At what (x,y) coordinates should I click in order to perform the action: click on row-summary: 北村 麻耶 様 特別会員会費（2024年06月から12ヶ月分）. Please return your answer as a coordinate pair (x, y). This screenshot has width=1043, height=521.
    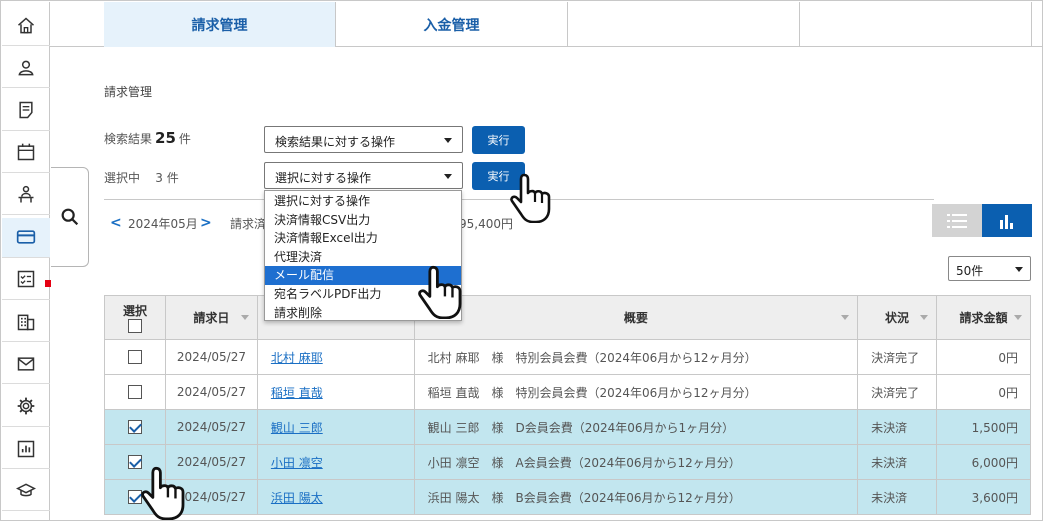
    Looking at the image, I should click on (636, 357).